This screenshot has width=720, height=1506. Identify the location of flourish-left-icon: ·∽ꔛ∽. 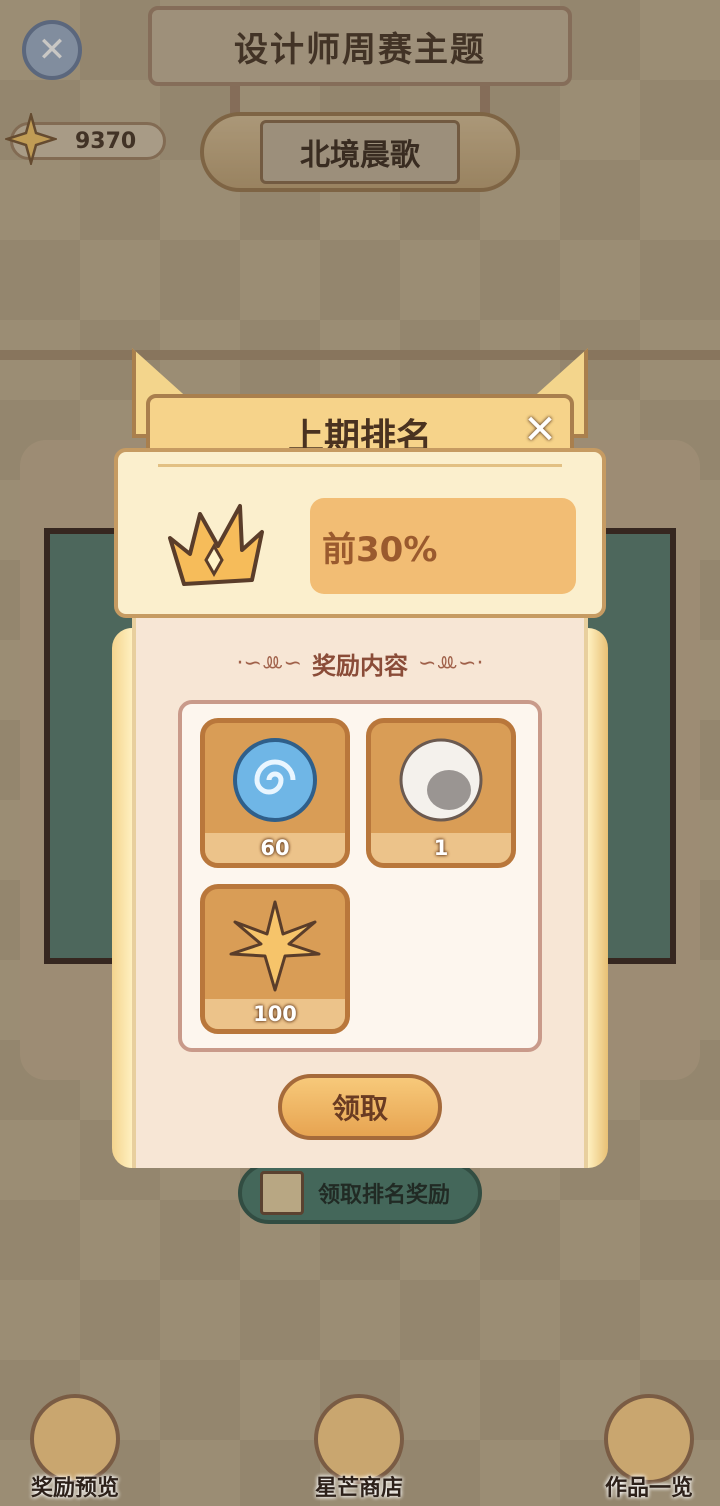
(269, 663).